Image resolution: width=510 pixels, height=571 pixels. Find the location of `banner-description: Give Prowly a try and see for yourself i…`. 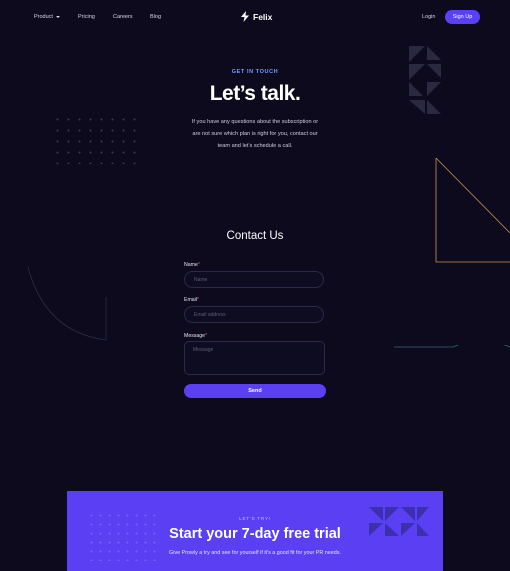

banner-description: Give Prowly a try and see for yourself i… is located at coordinates (255, 553).